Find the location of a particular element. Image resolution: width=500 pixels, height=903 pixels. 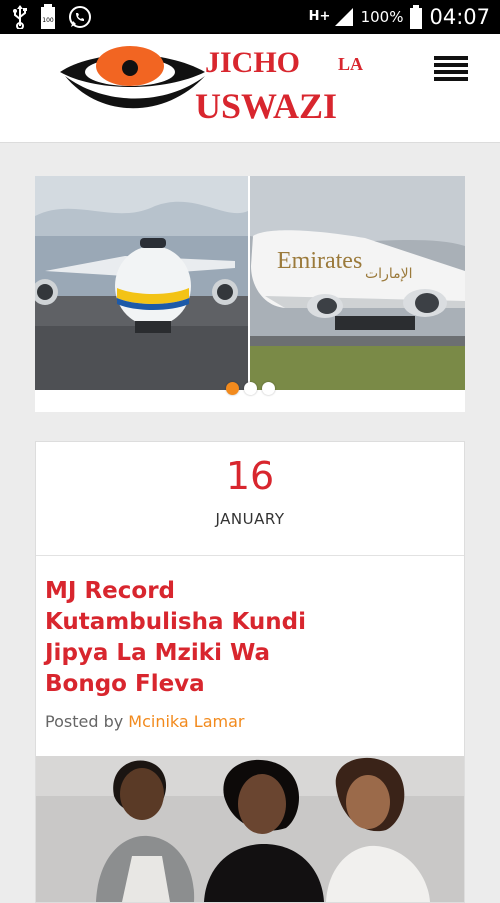

battery-percent: 100% is located at coordinates (382, 17).